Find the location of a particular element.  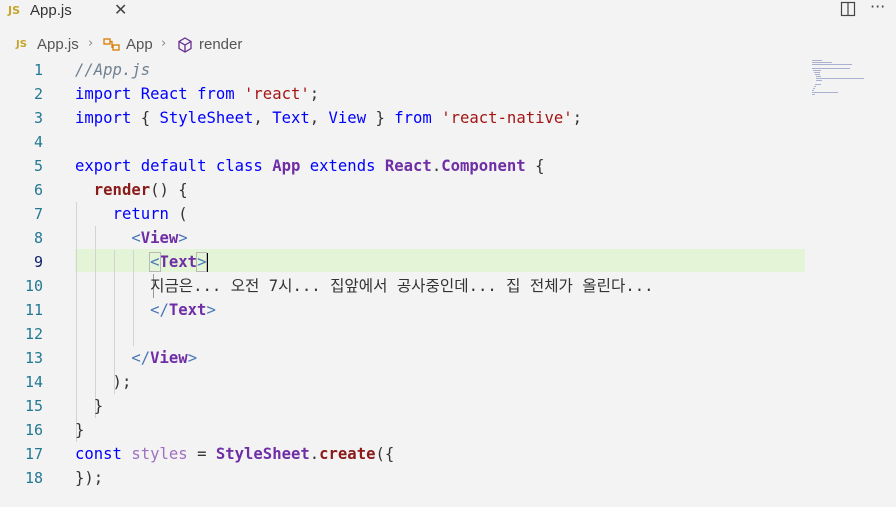

class-icon is located at coordinates (111, 44).